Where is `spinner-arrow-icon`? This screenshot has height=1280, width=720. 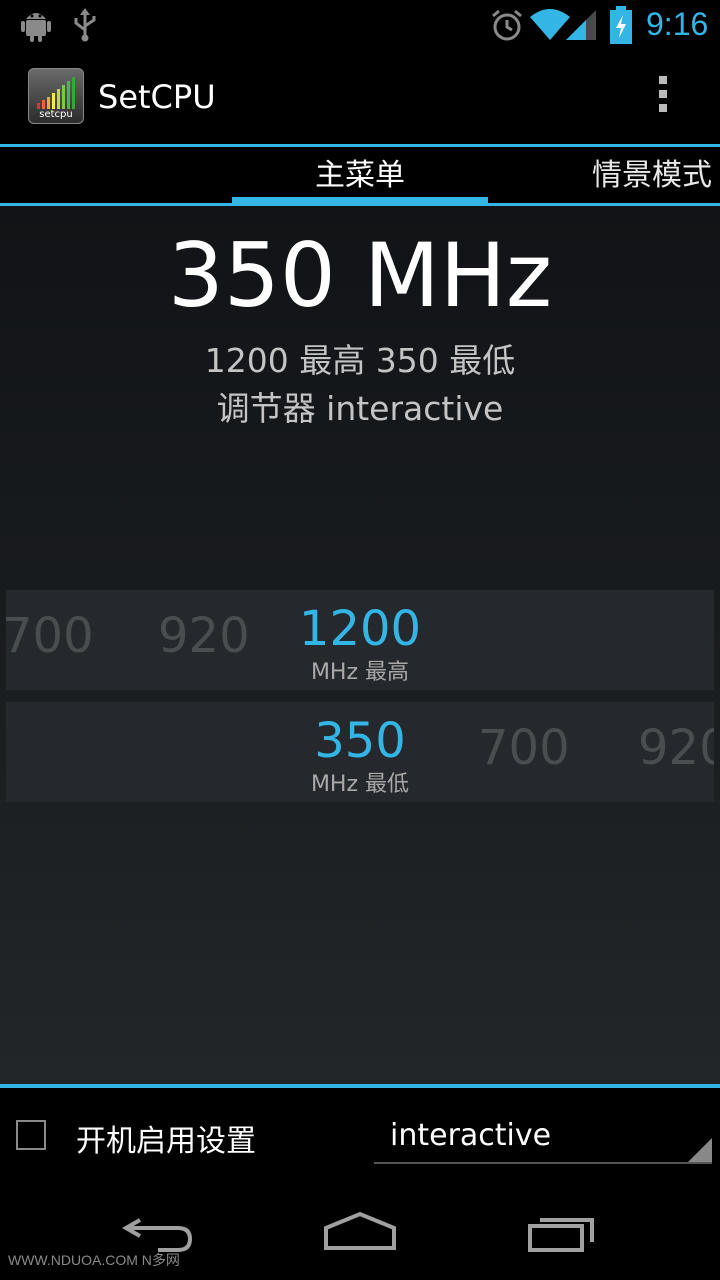
spinner-arrow-icon is located at coordinates (700, 1150).